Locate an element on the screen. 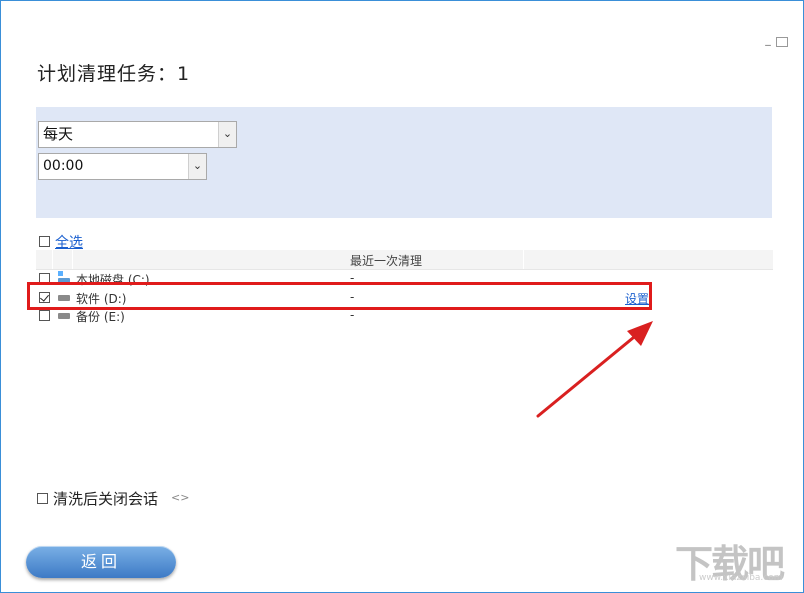  table-header: 最近一次清理 is located at coordinates (404, 260).